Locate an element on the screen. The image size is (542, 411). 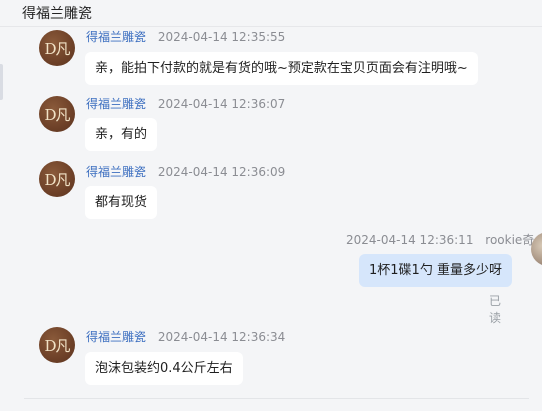
message-bubble: 泡沫包装约0.4公斤左右 is located at coordinates (164, 368).